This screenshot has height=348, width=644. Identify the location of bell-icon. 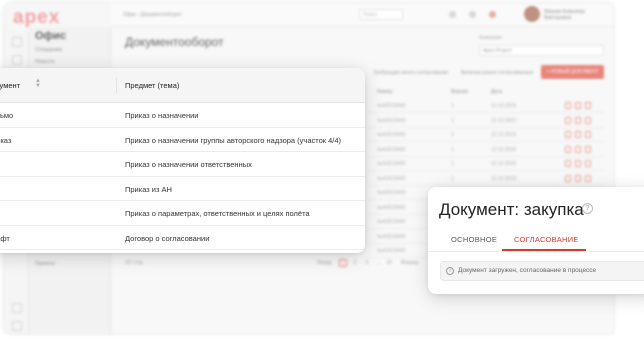
(472, 14).